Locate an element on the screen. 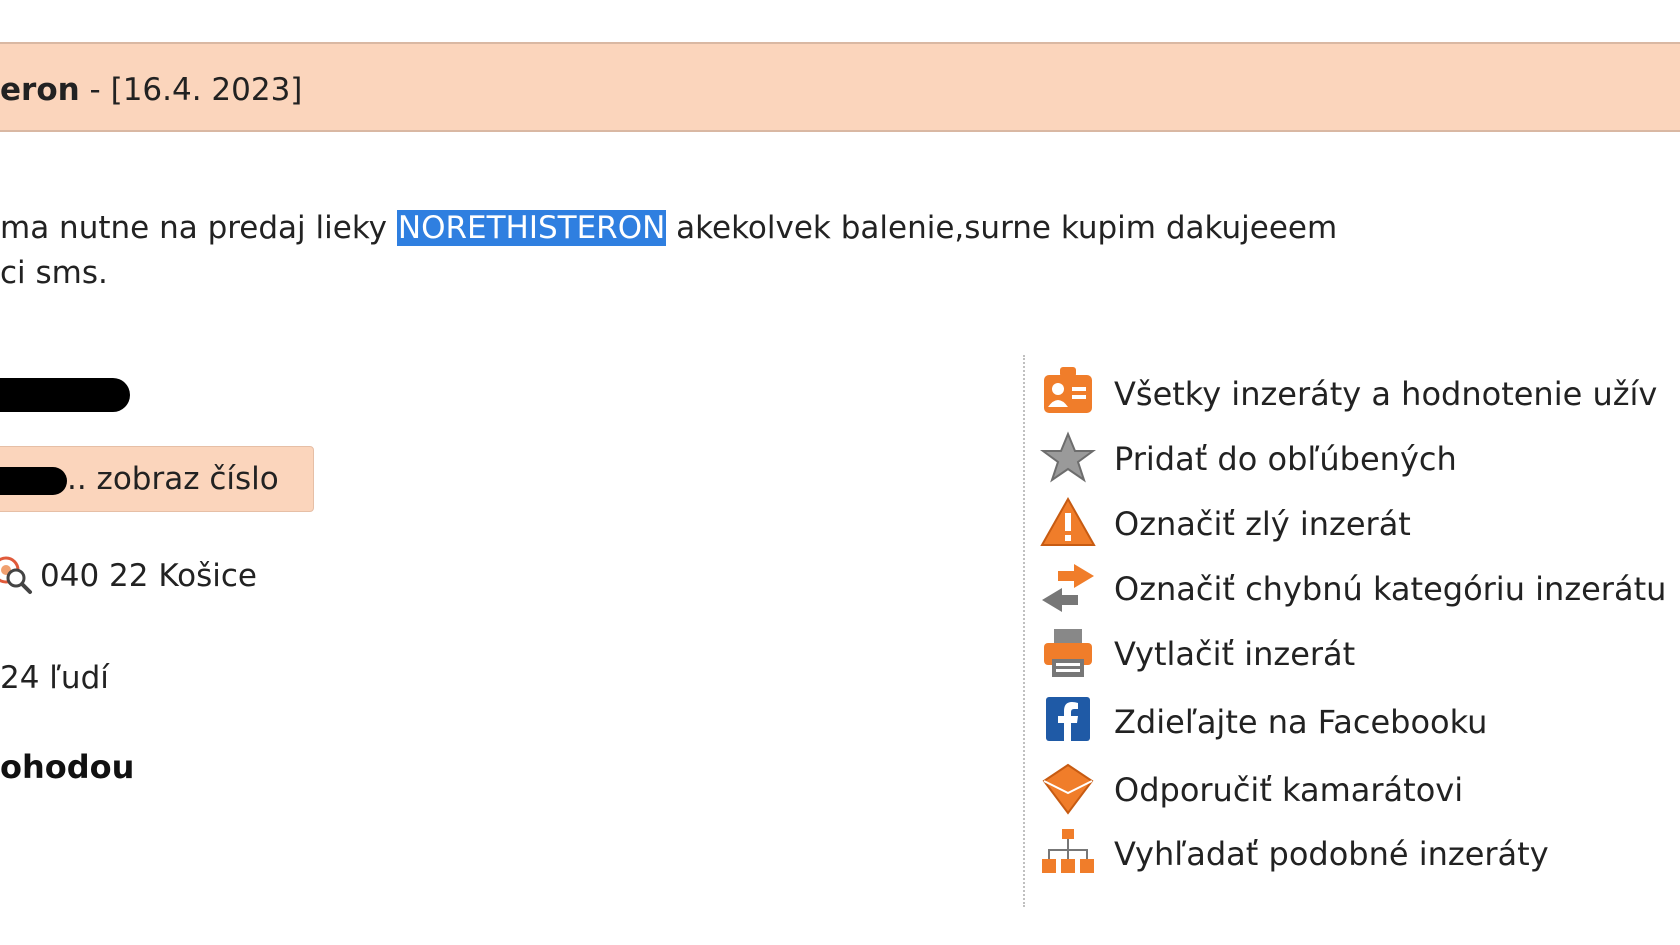 The width and height of the screenshot is (1680, 945). show-phone-button: .. zobraz číslo is located at coordinates (157, 479).